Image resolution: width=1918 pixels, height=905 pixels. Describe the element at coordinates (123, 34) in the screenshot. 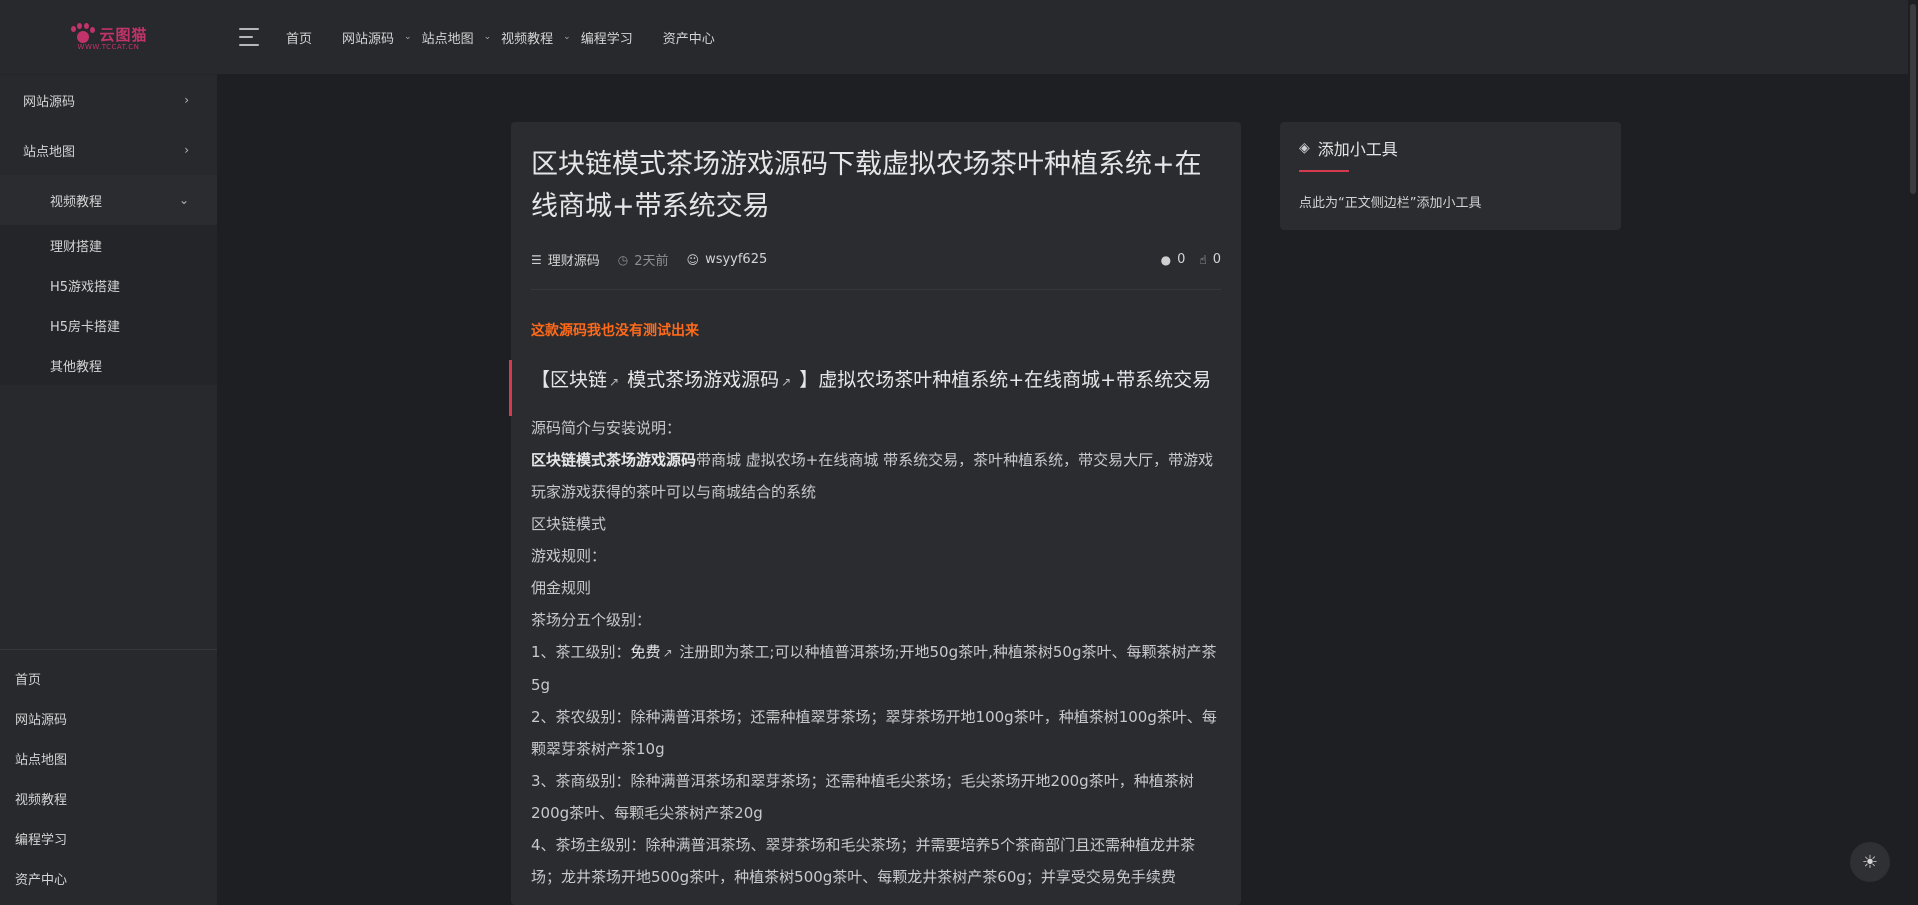

I see `logo-text: 云图猫` at that location.